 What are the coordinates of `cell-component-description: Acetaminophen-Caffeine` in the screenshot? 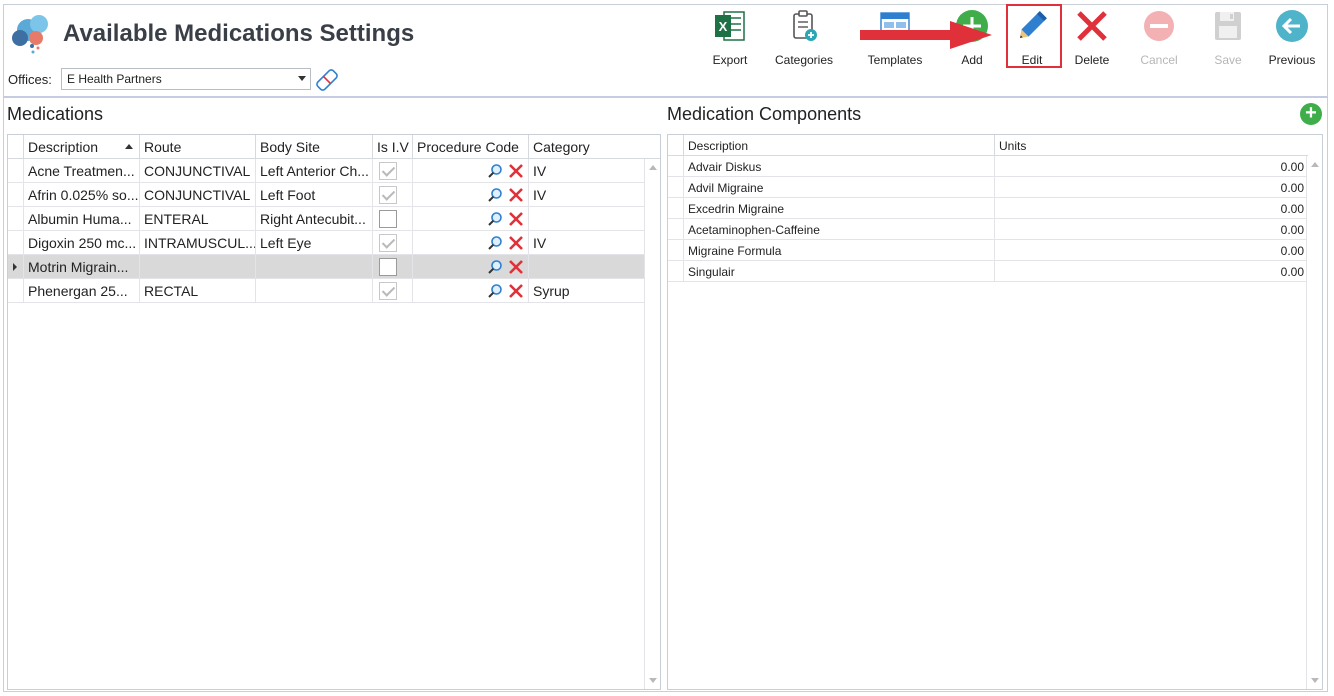 It's located at (838, 229).